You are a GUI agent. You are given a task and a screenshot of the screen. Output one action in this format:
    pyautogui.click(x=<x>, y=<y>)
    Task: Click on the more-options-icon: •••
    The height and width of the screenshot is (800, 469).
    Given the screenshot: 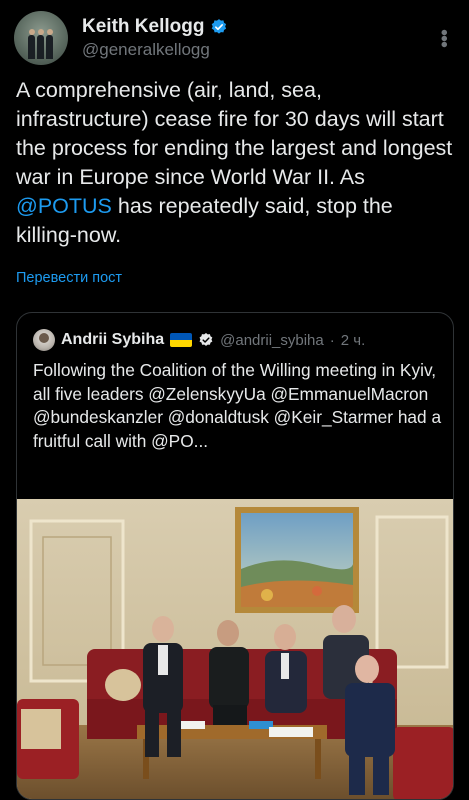 What is the action you would take?
    pyautogui.click(x=443, y=38)
    